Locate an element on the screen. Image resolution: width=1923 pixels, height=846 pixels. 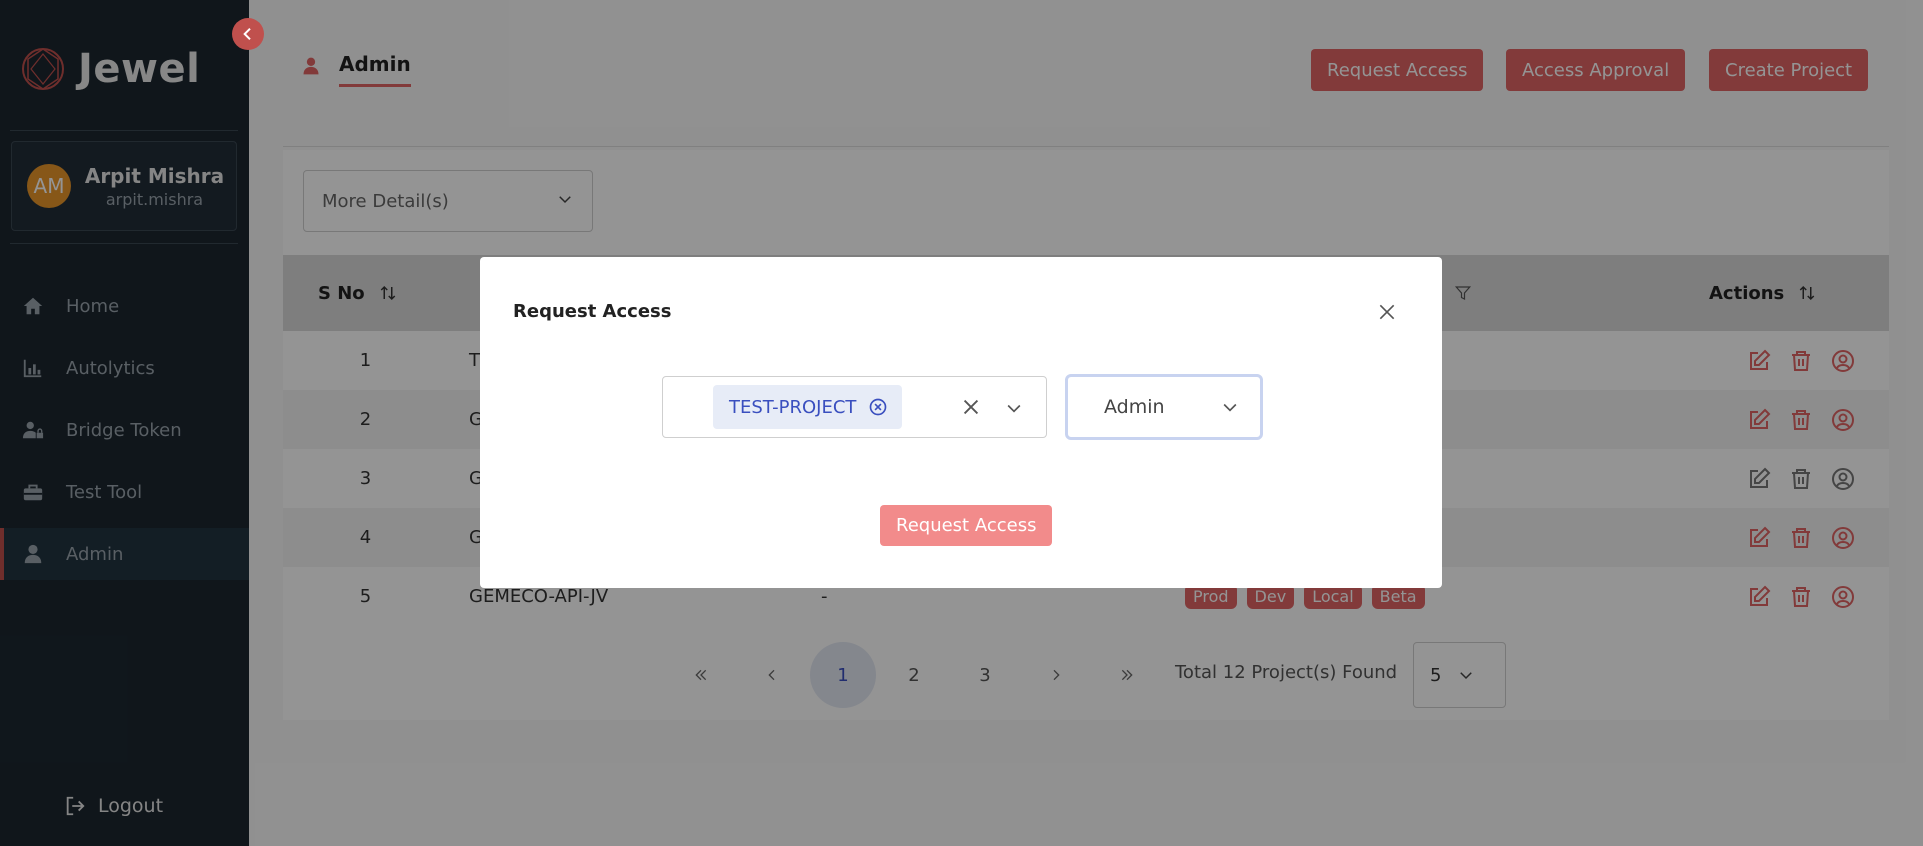
clear-selection-icon is located at coordinates (971, 407).